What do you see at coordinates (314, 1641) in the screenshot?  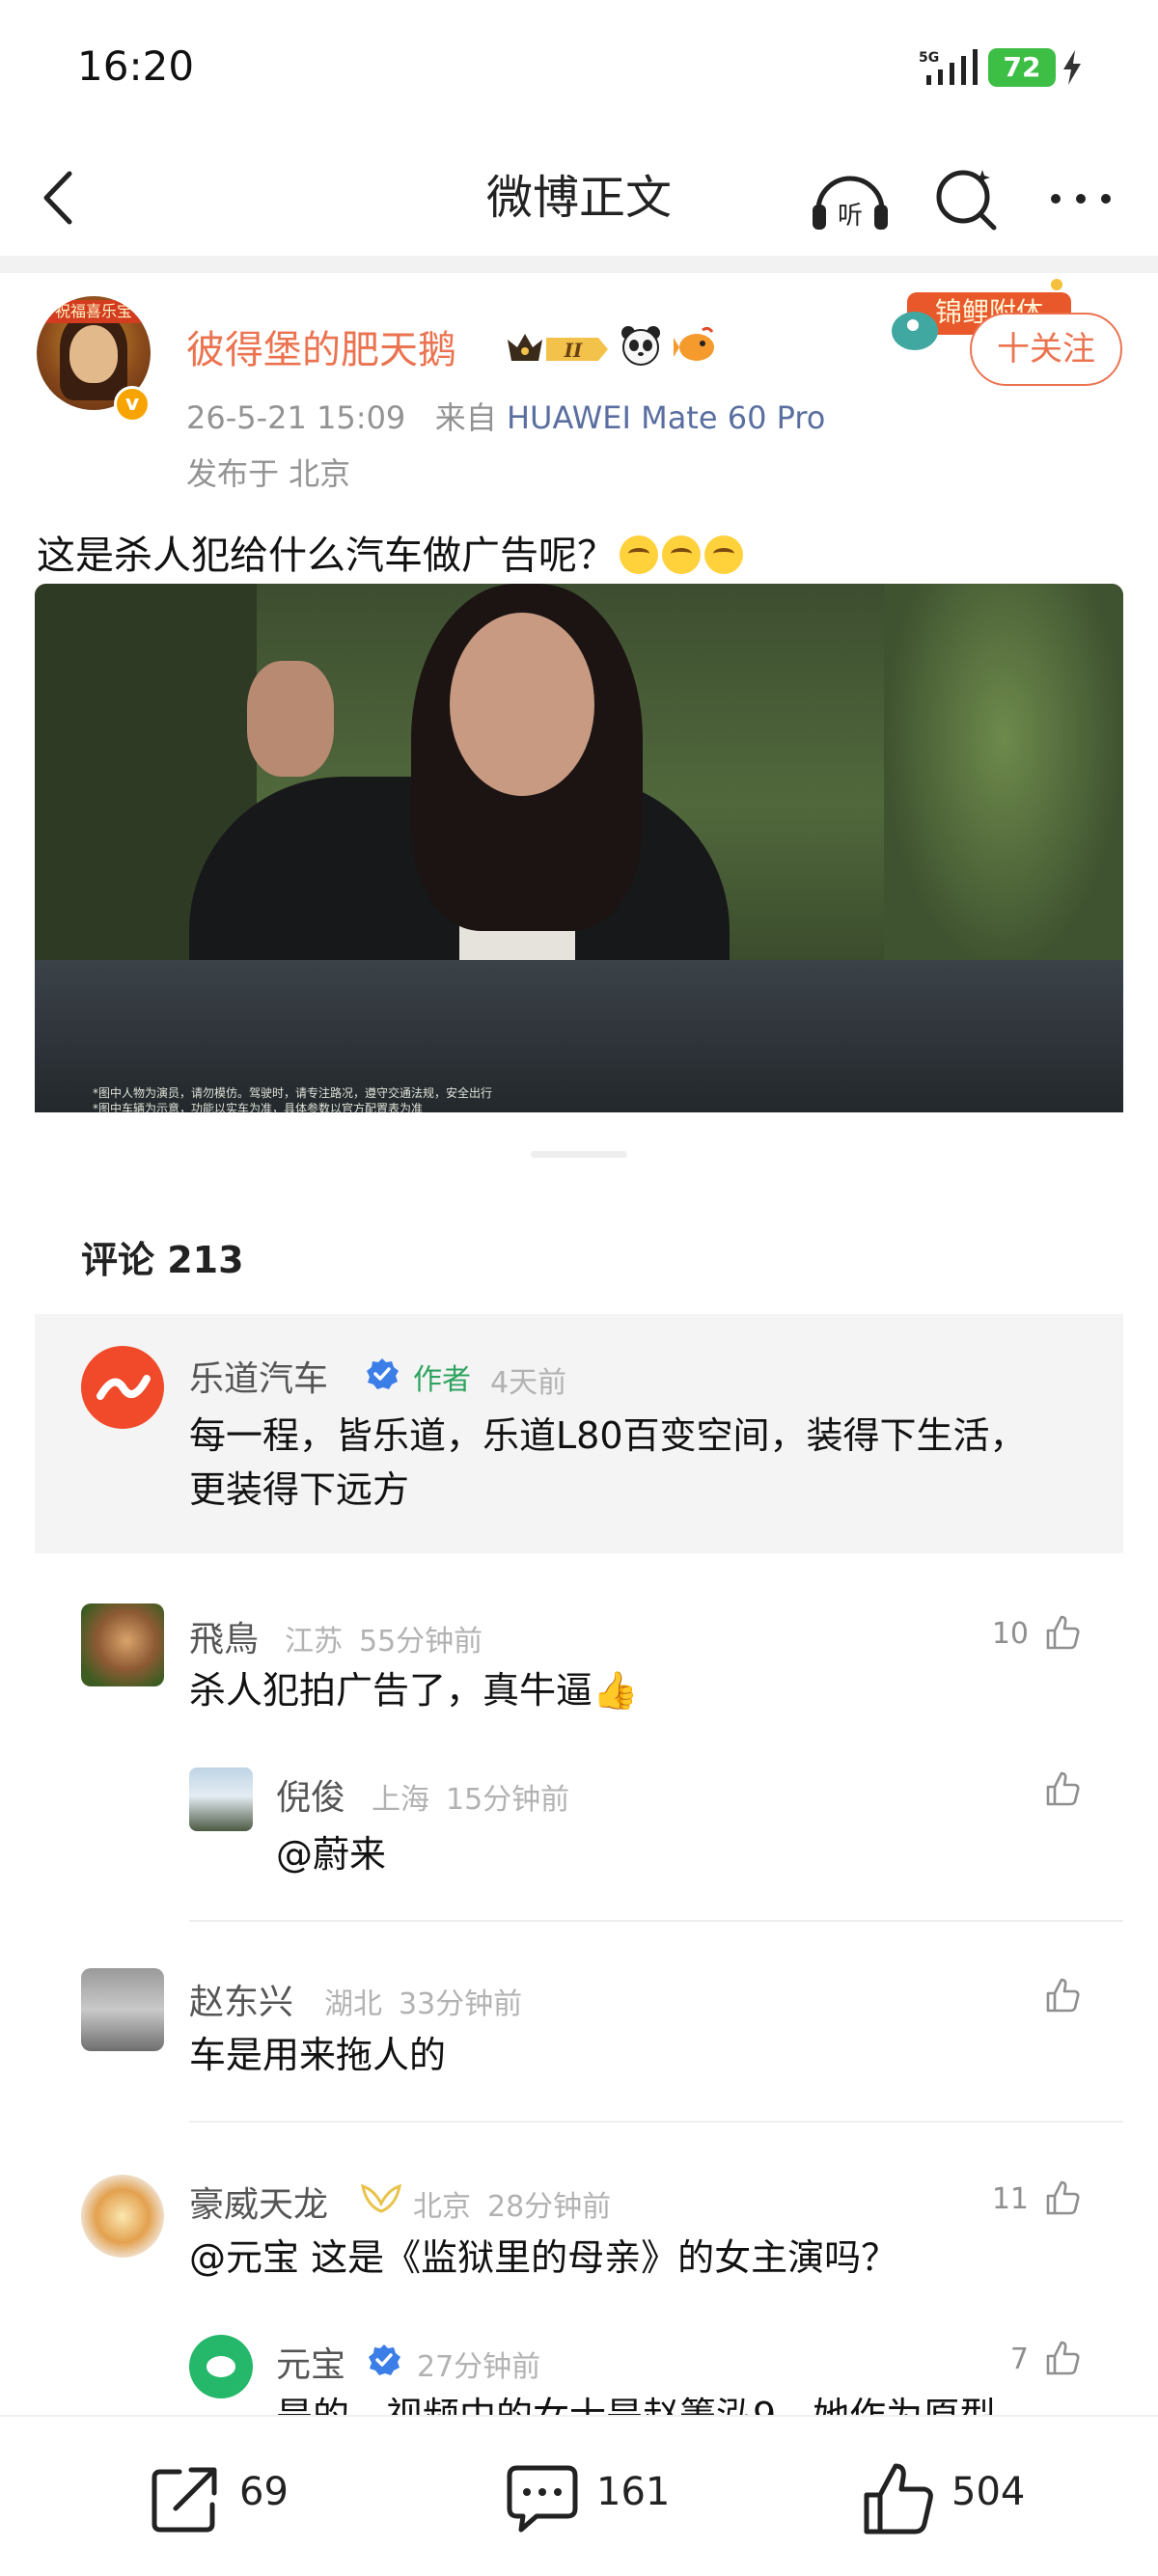 I see `comment-location: 江苏` at bounding box center [314, 1641].